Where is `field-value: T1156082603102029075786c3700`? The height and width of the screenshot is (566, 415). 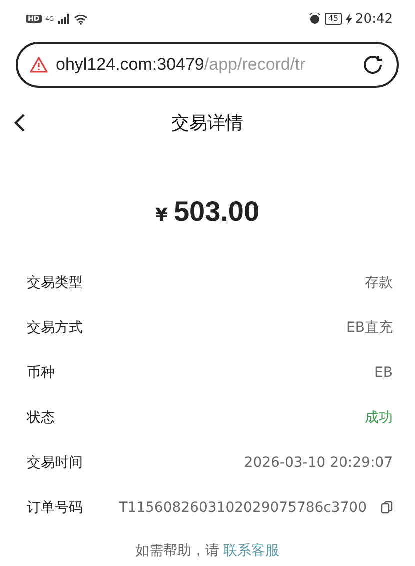 field-value: T1156082603102029075786c3700 is located at coordinates (243, 508).